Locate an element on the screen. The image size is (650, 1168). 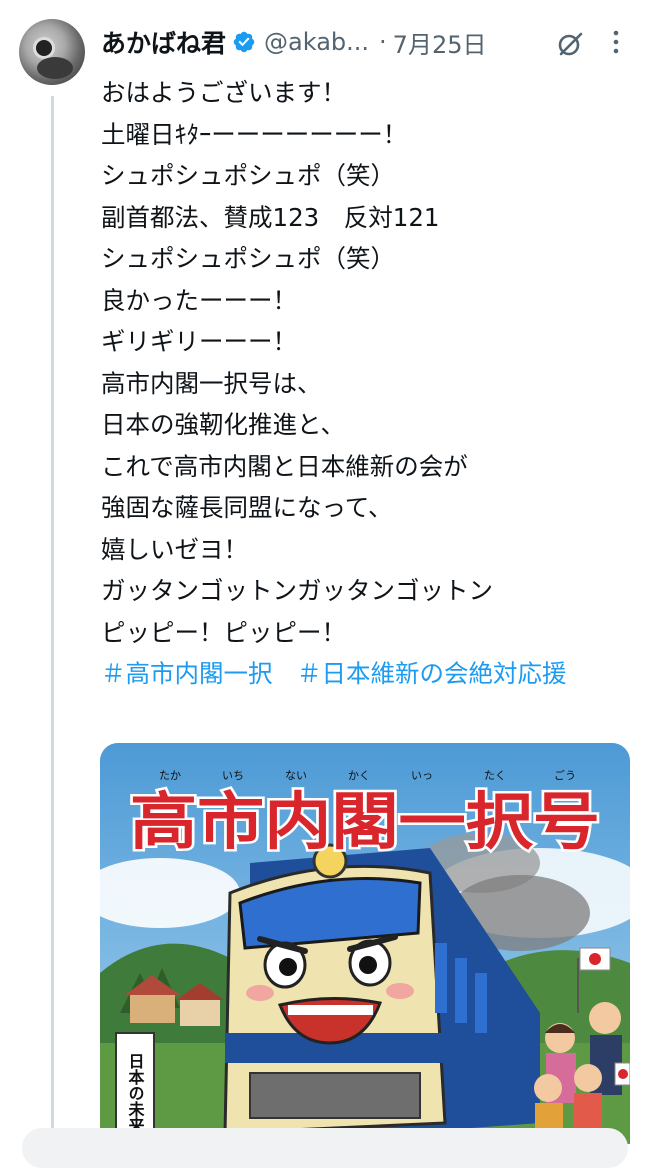
ruby-text: いち is located at coordinates (233, 775).